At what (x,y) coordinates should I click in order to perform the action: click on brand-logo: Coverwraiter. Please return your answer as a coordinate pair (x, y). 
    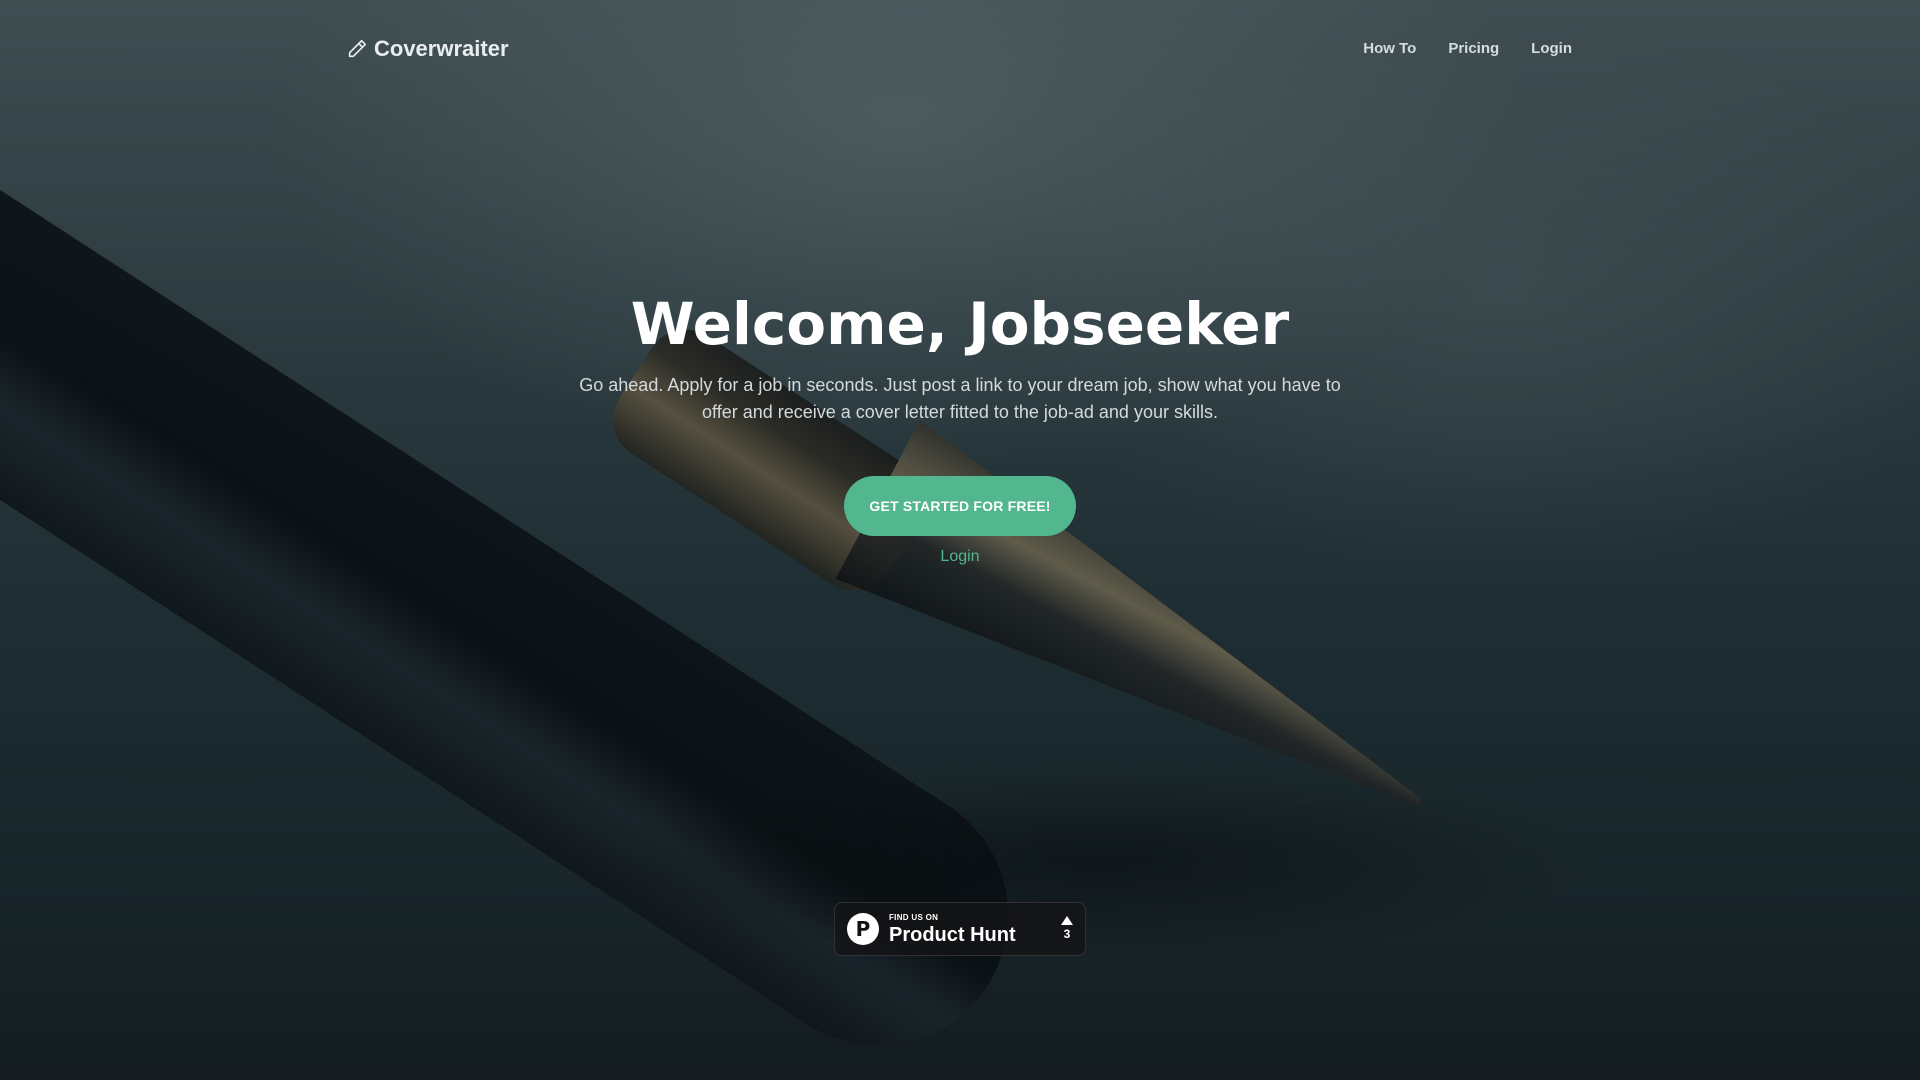
    Looking at the image, I should click on (427, 49).